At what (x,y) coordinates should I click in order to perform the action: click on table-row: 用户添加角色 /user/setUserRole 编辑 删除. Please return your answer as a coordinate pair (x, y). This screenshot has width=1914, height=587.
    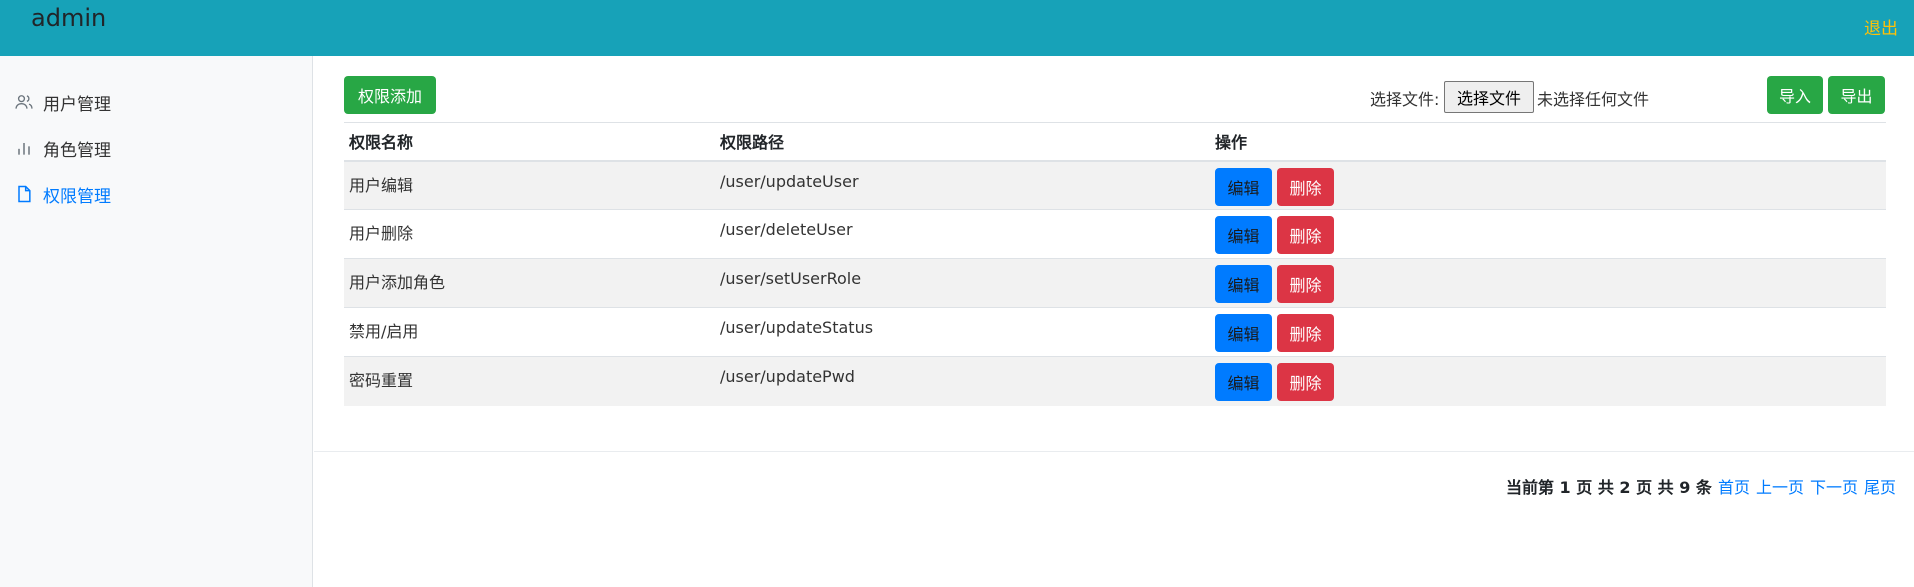
    Looking at the image, I should click on (1115, 283).